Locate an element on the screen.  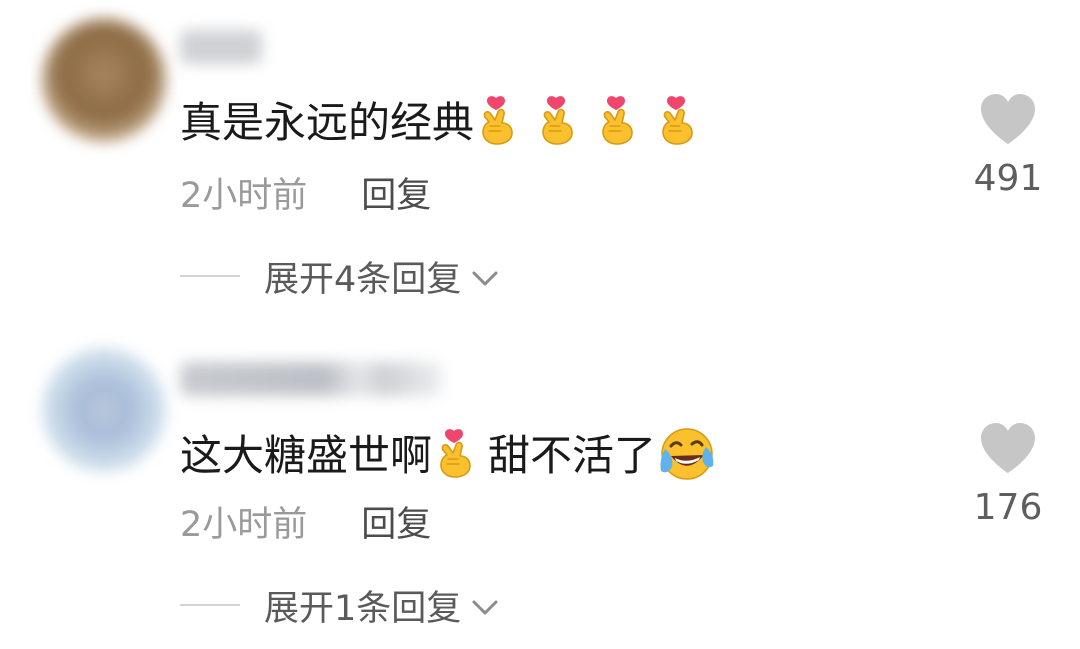
comment-text: 真是永远的经典 is located at coordinates (447, 121).